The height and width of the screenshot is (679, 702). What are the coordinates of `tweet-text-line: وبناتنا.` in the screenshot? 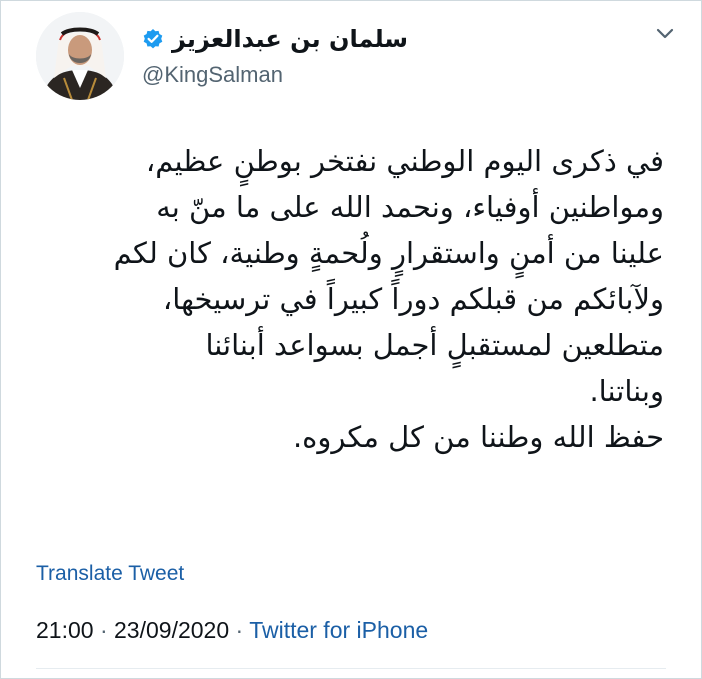 It's located at (626, 391).